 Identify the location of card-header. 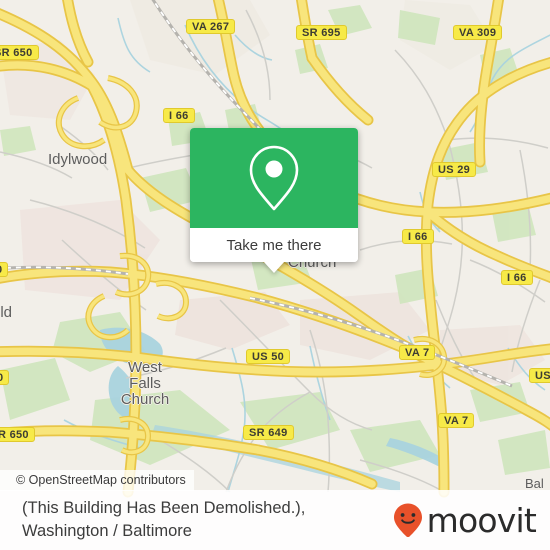
(274, 178).